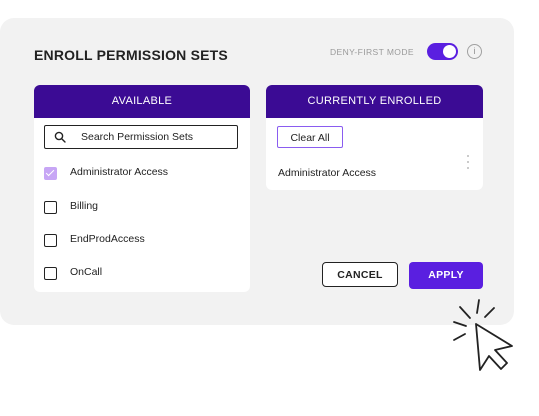  I want to click on search-placeholder: Search Permission Sets, so click(137, 137).